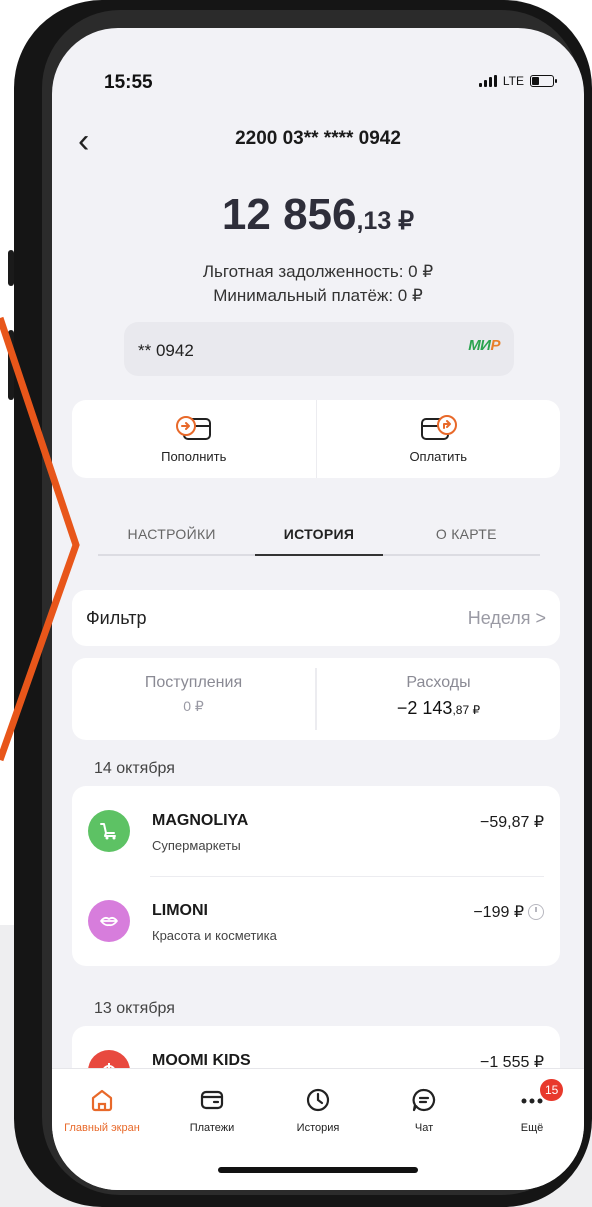 This screenshot has height=1207, width=592. I want to click on tab-payments: Платежи, so click(212, 1110).